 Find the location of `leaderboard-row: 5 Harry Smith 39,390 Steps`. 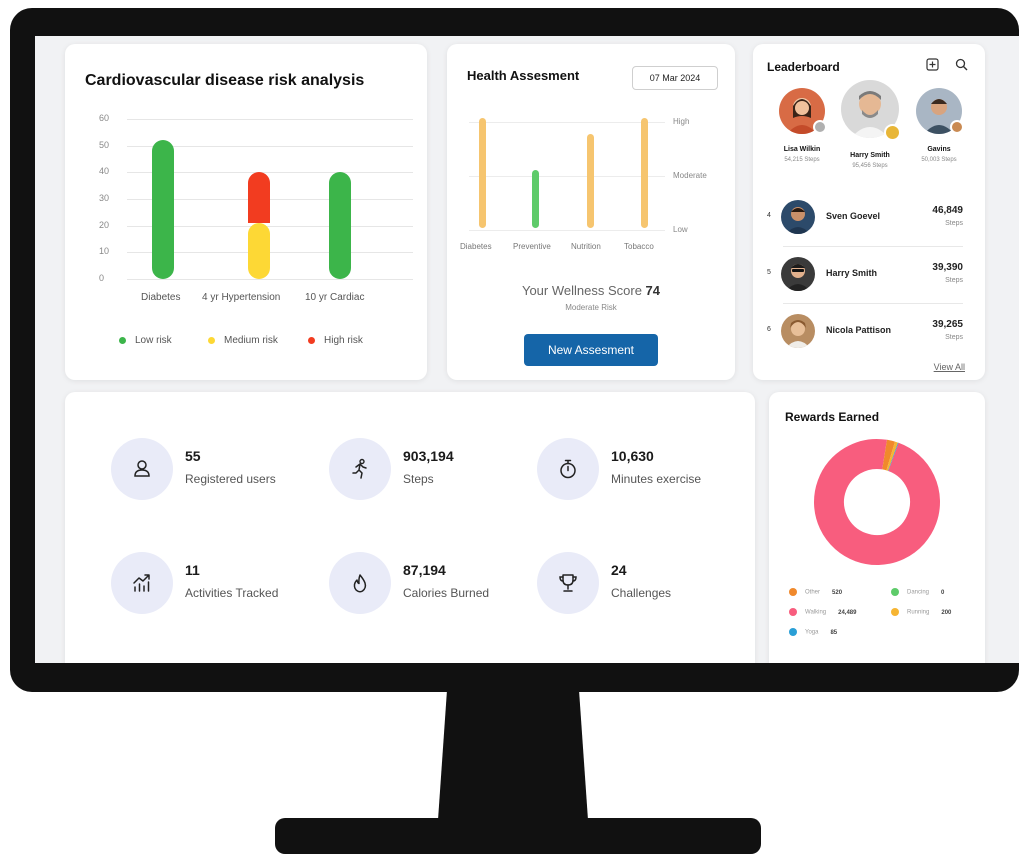

leaderboard-row: 5 Harry Smith 39,390 Steps is located at coordinates (869, 274).